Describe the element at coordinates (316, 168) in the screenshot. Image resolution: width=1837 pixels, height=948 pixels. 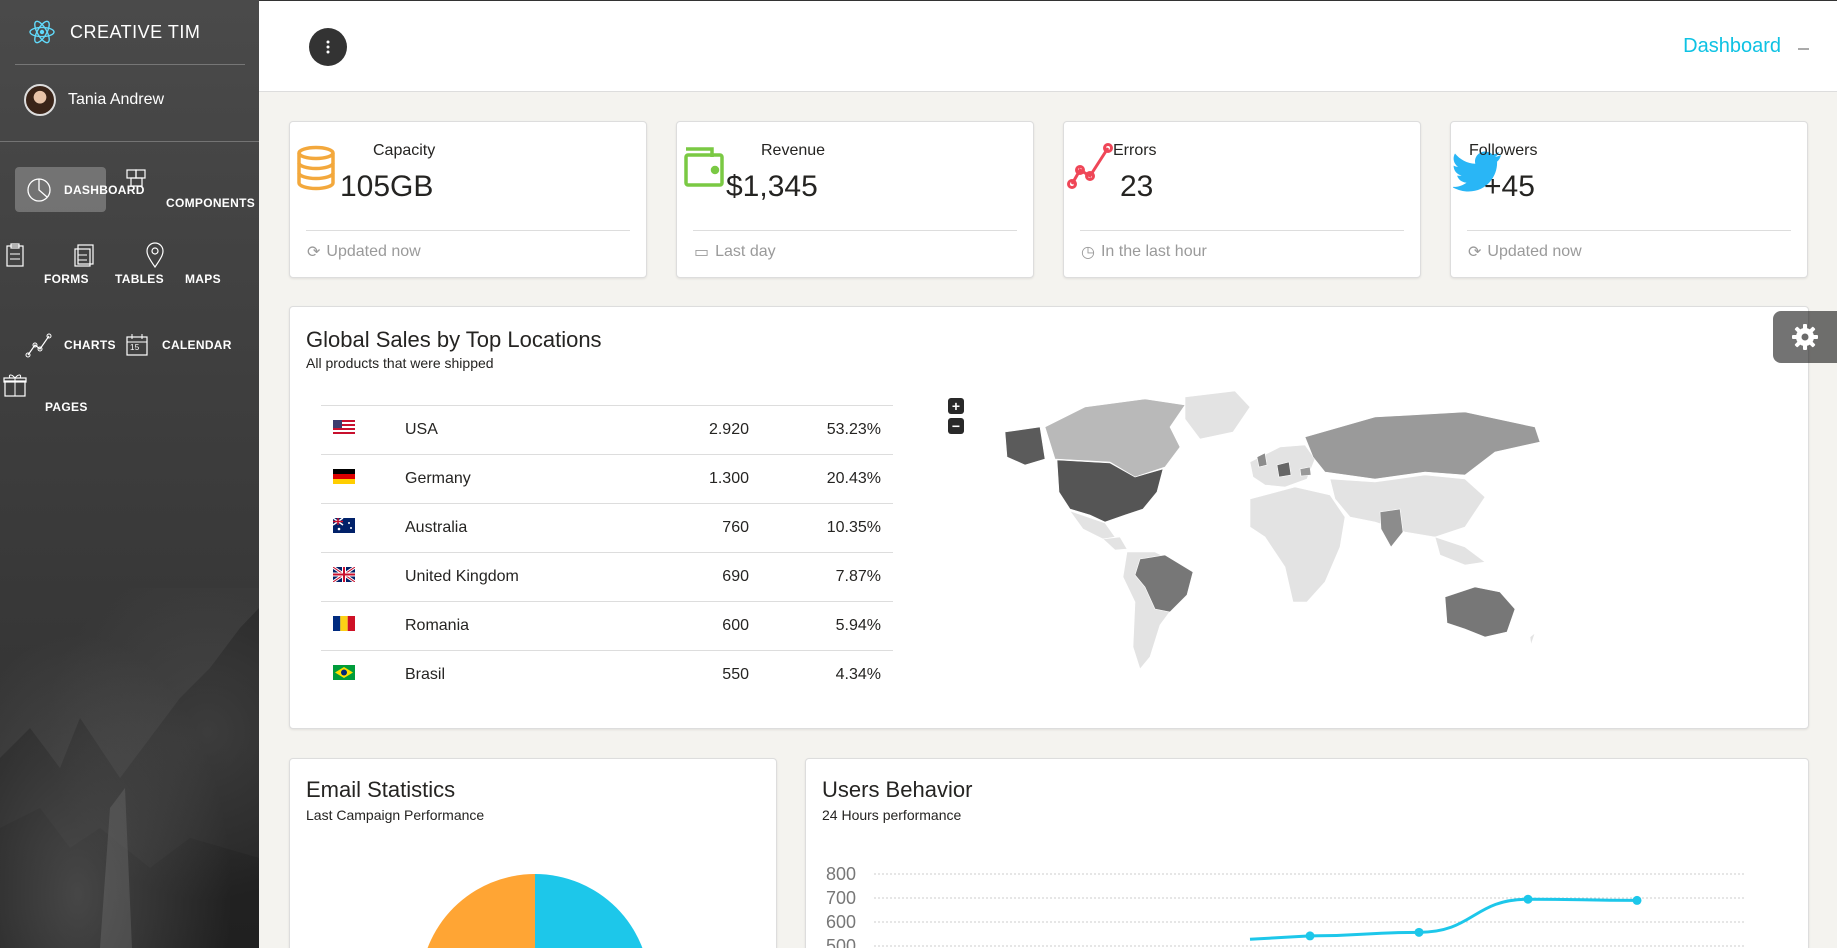
I see `database-icon` at that location.